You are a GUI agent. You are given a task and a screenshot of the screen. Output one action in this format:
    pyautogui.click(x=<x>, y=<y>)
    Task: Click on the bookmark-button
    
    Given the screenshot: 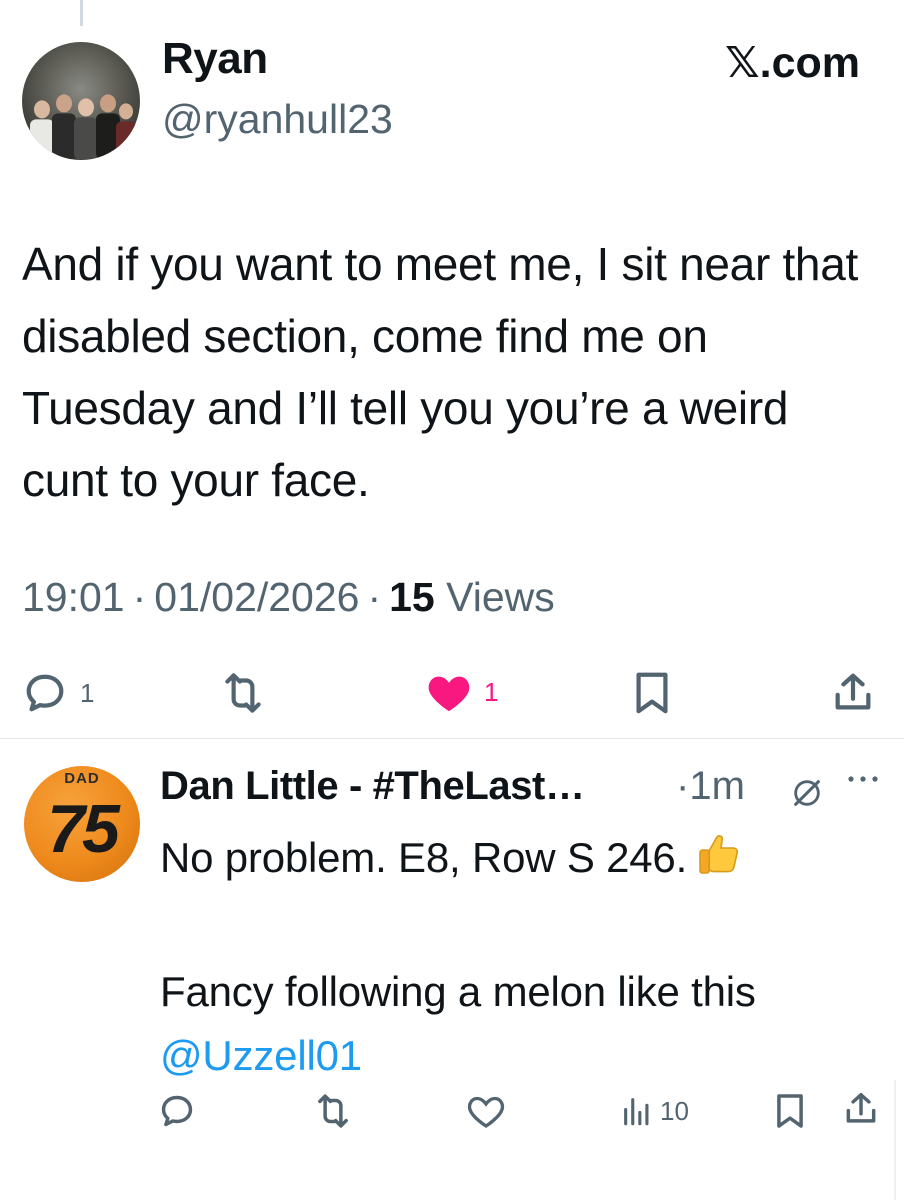 What is the action you would take?
    pyautogui.click(x=652, y=693)
    